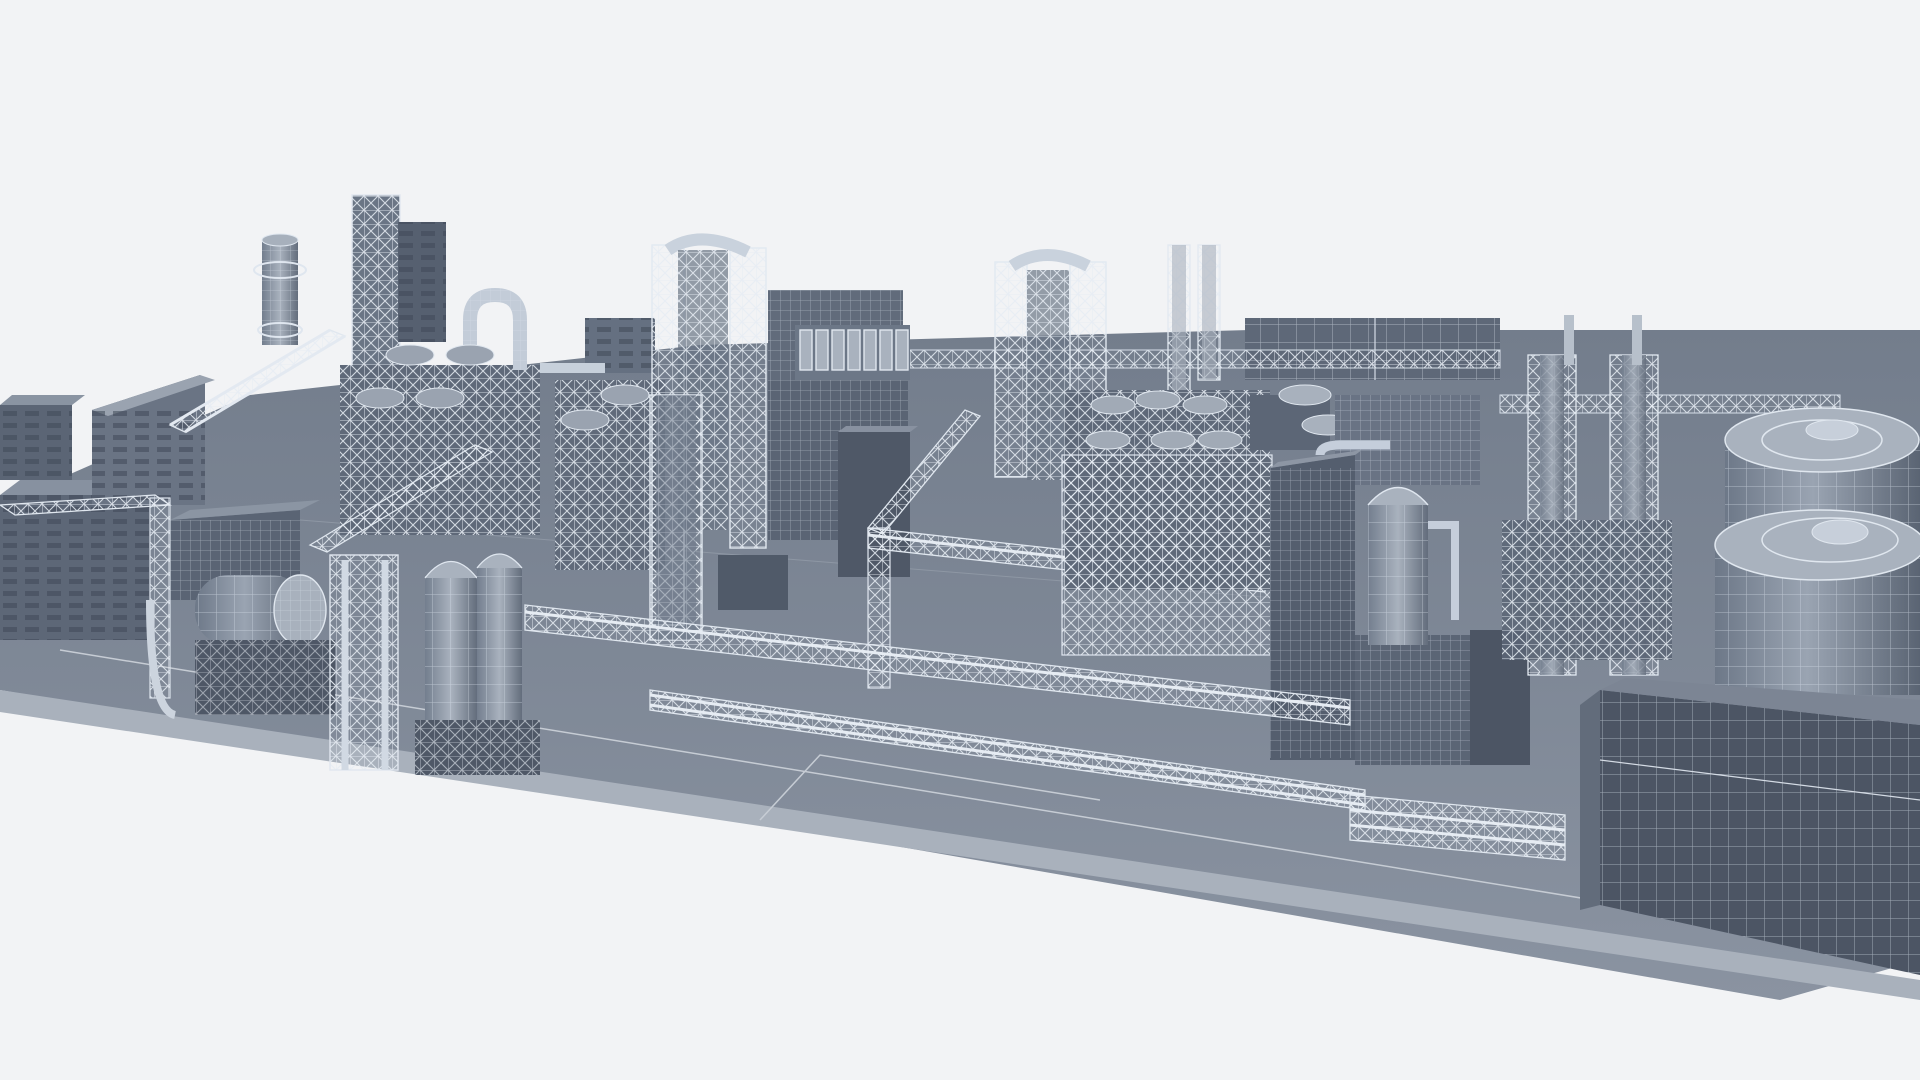 This screenshot has height=1080, width=1920. What do you see at coordinates (280, 289) in the screenshot?
I see `left-stack-tower` at bounding box center [280, 289].